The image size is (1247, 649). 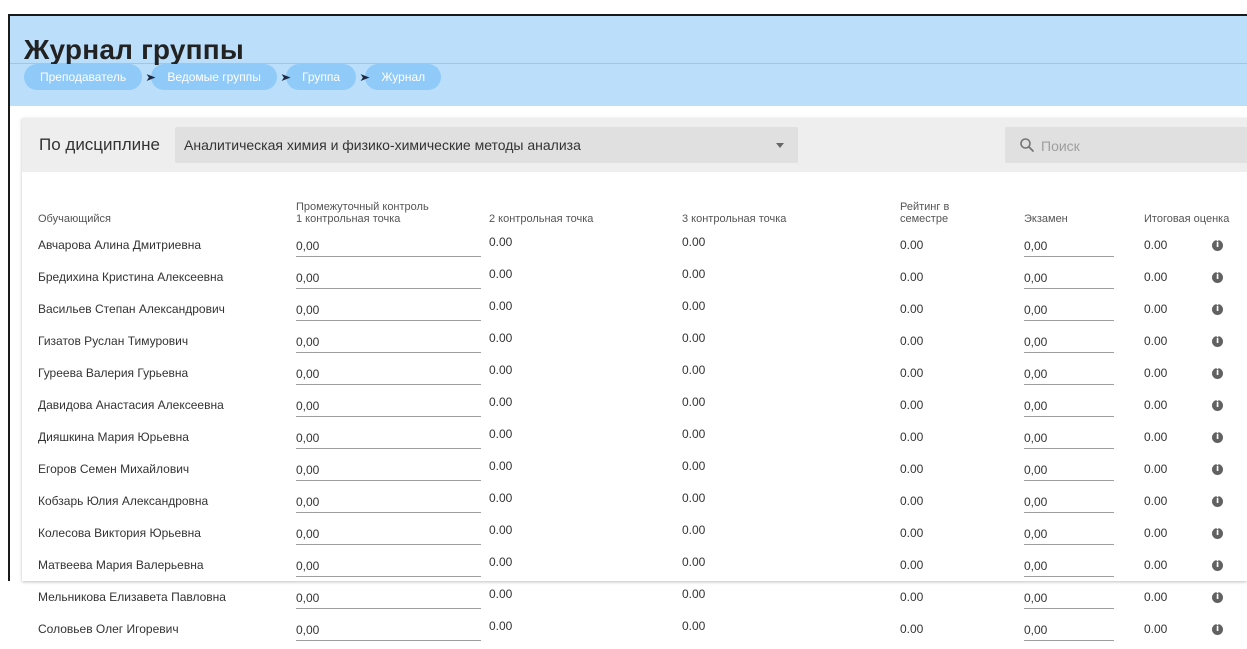 I want to click on breadcrumb-item-teacher: Преподаватель, so click(x=83, y=77).